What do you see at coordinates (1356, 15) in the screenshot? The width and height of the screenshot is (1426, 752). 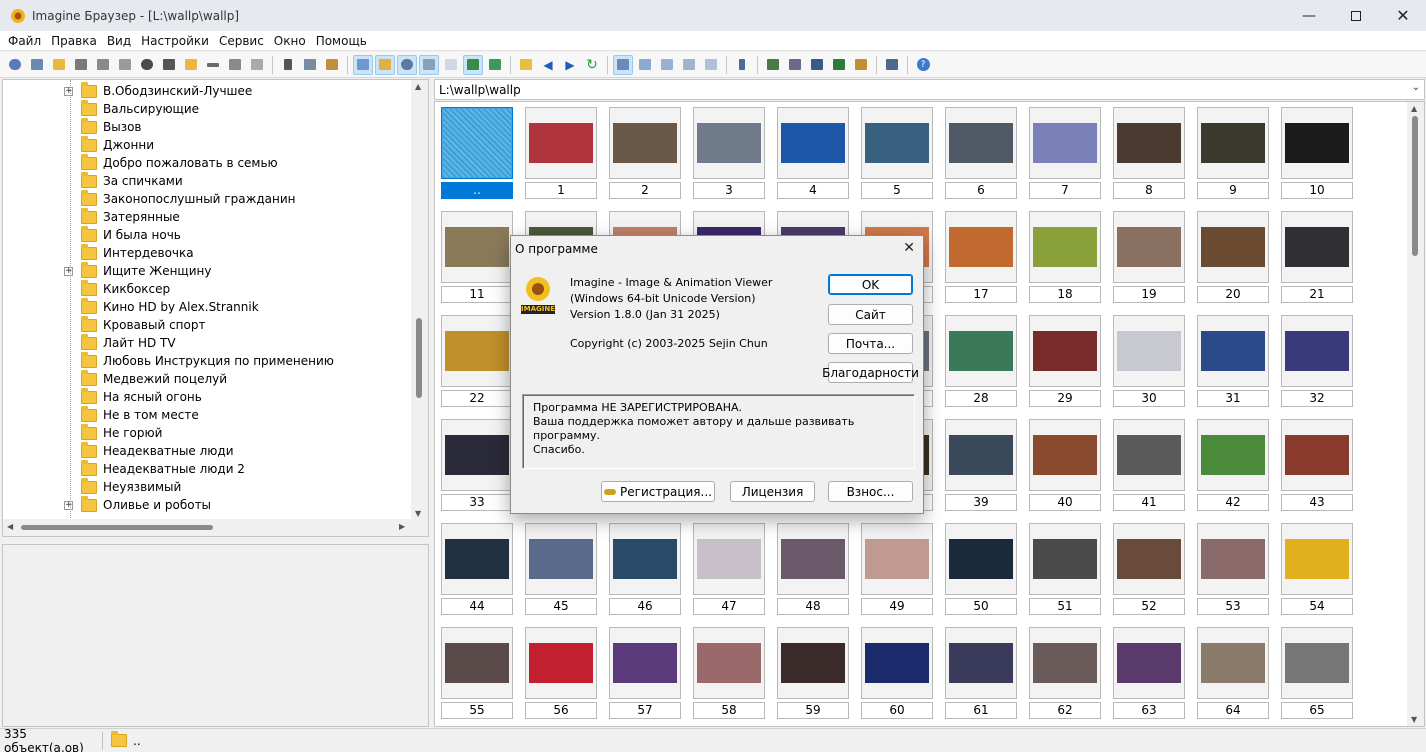 I see `maximize-icon` at bounding box center [1356, 15].